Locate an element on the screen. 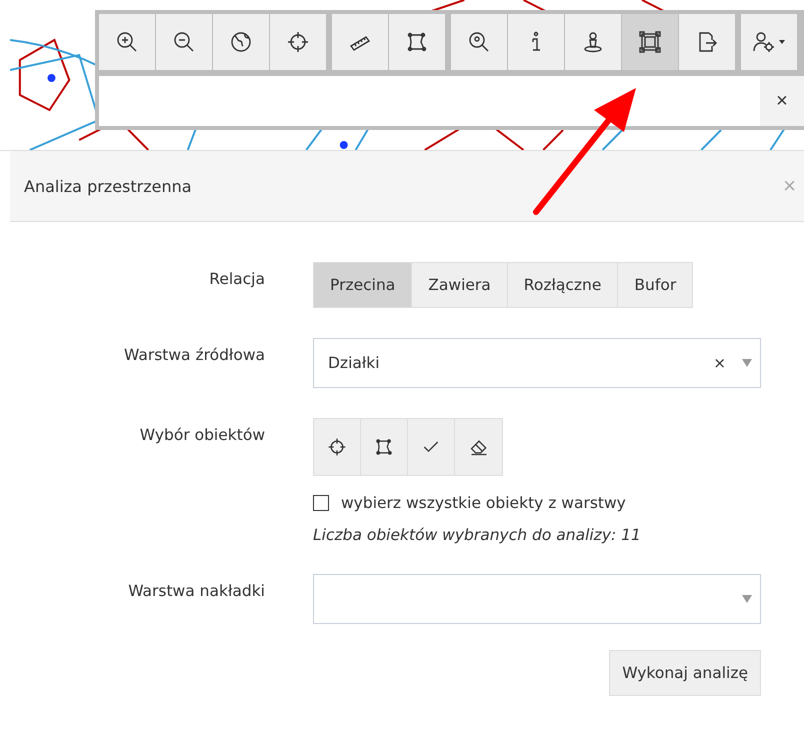  overlay-layer-label: Warstwa nakładki is located at coordinates (196, 591).